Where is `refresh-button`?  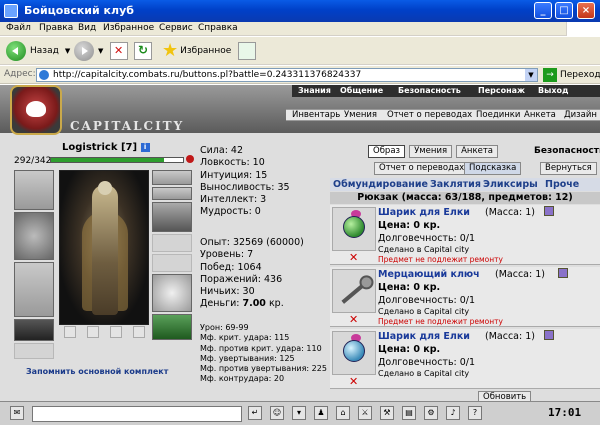
refresh-button is located at coordinates (143, 51).